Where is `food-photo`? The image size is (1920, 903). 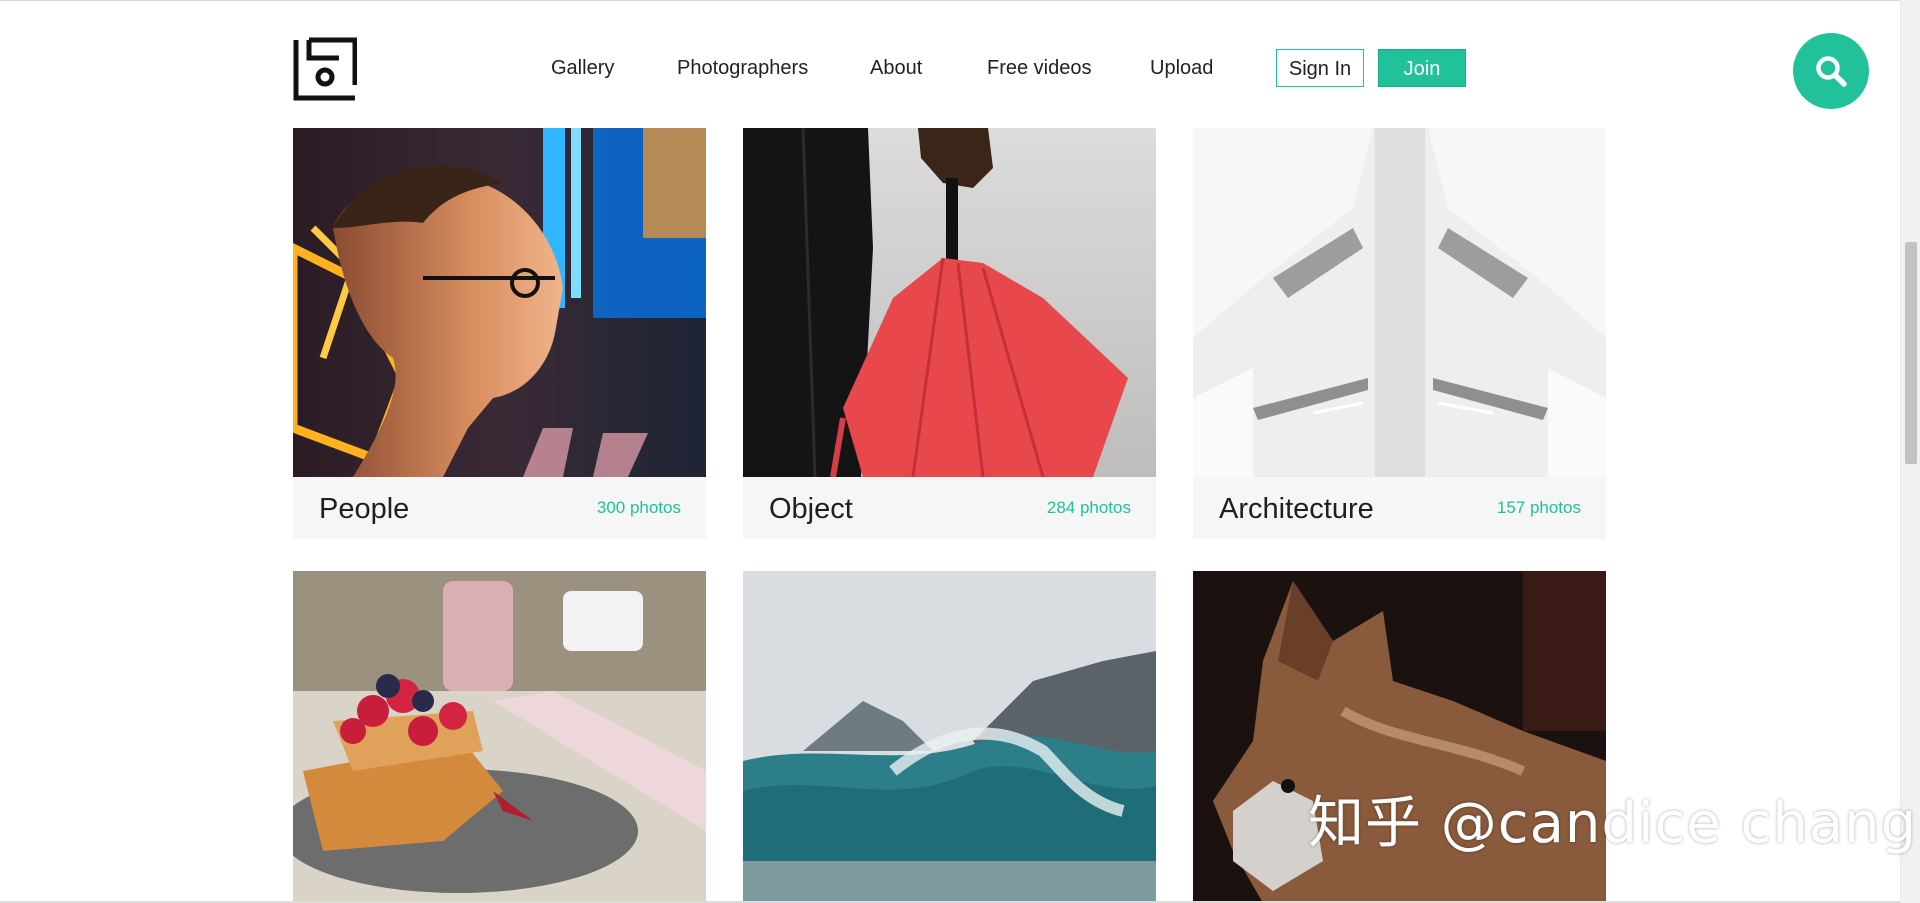
food-photo is located at coordinates (499, 737).